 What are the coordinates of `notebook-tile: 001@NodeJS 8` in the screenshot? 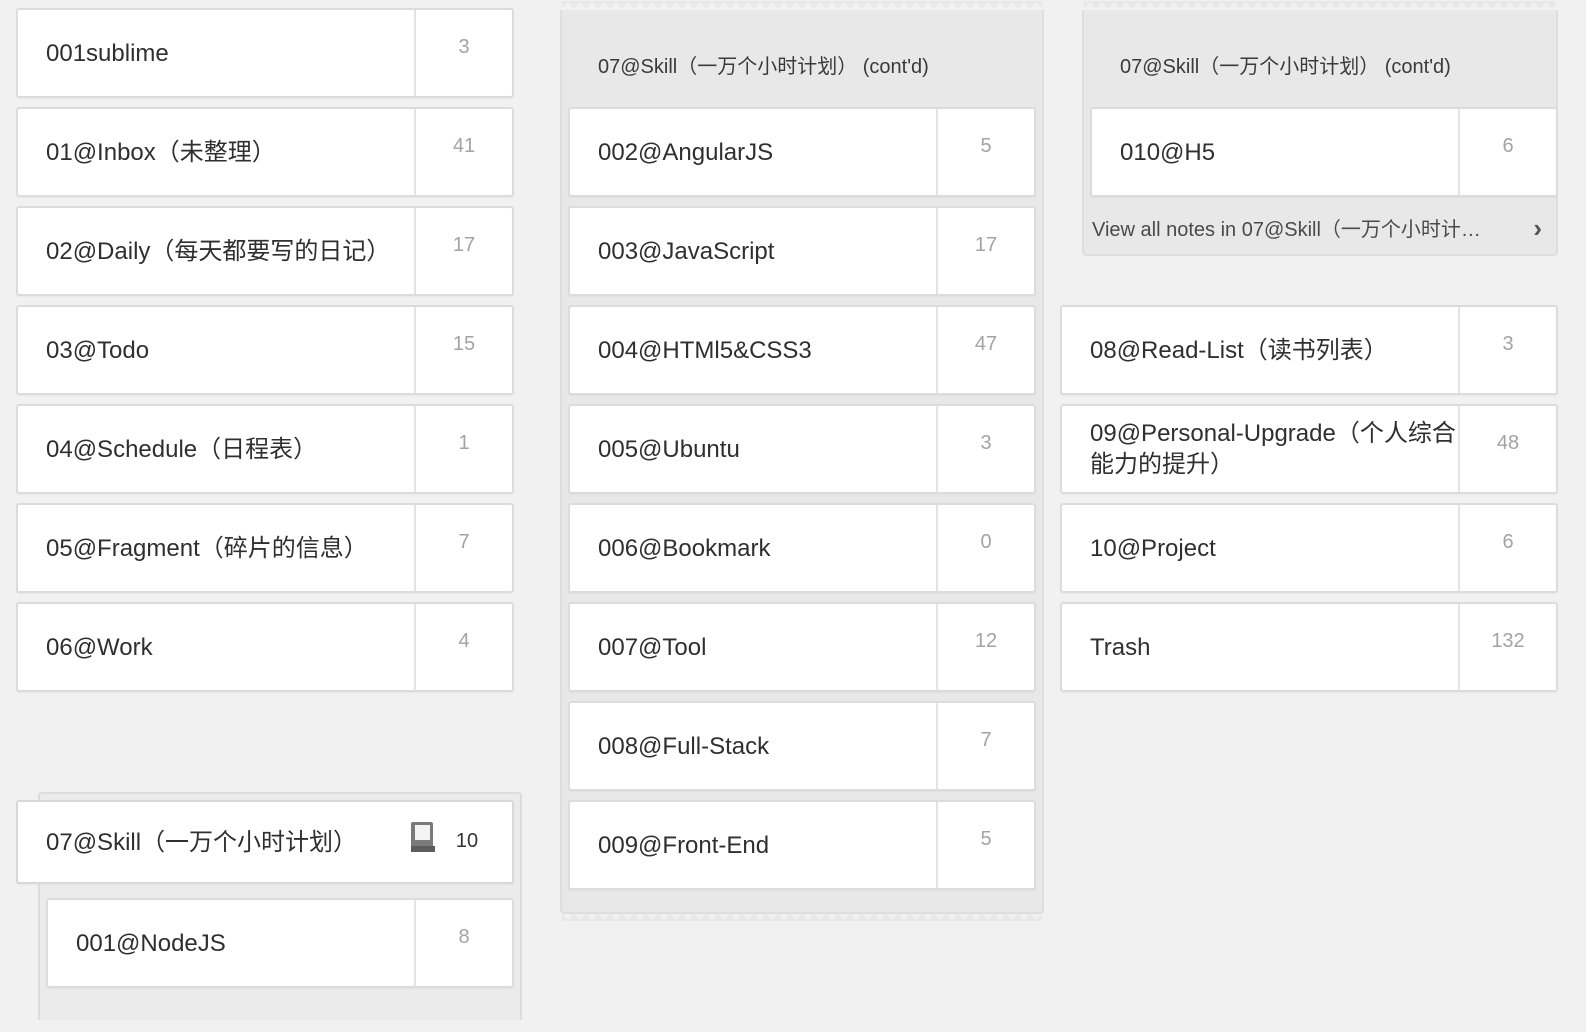 It's located at (280, 943).